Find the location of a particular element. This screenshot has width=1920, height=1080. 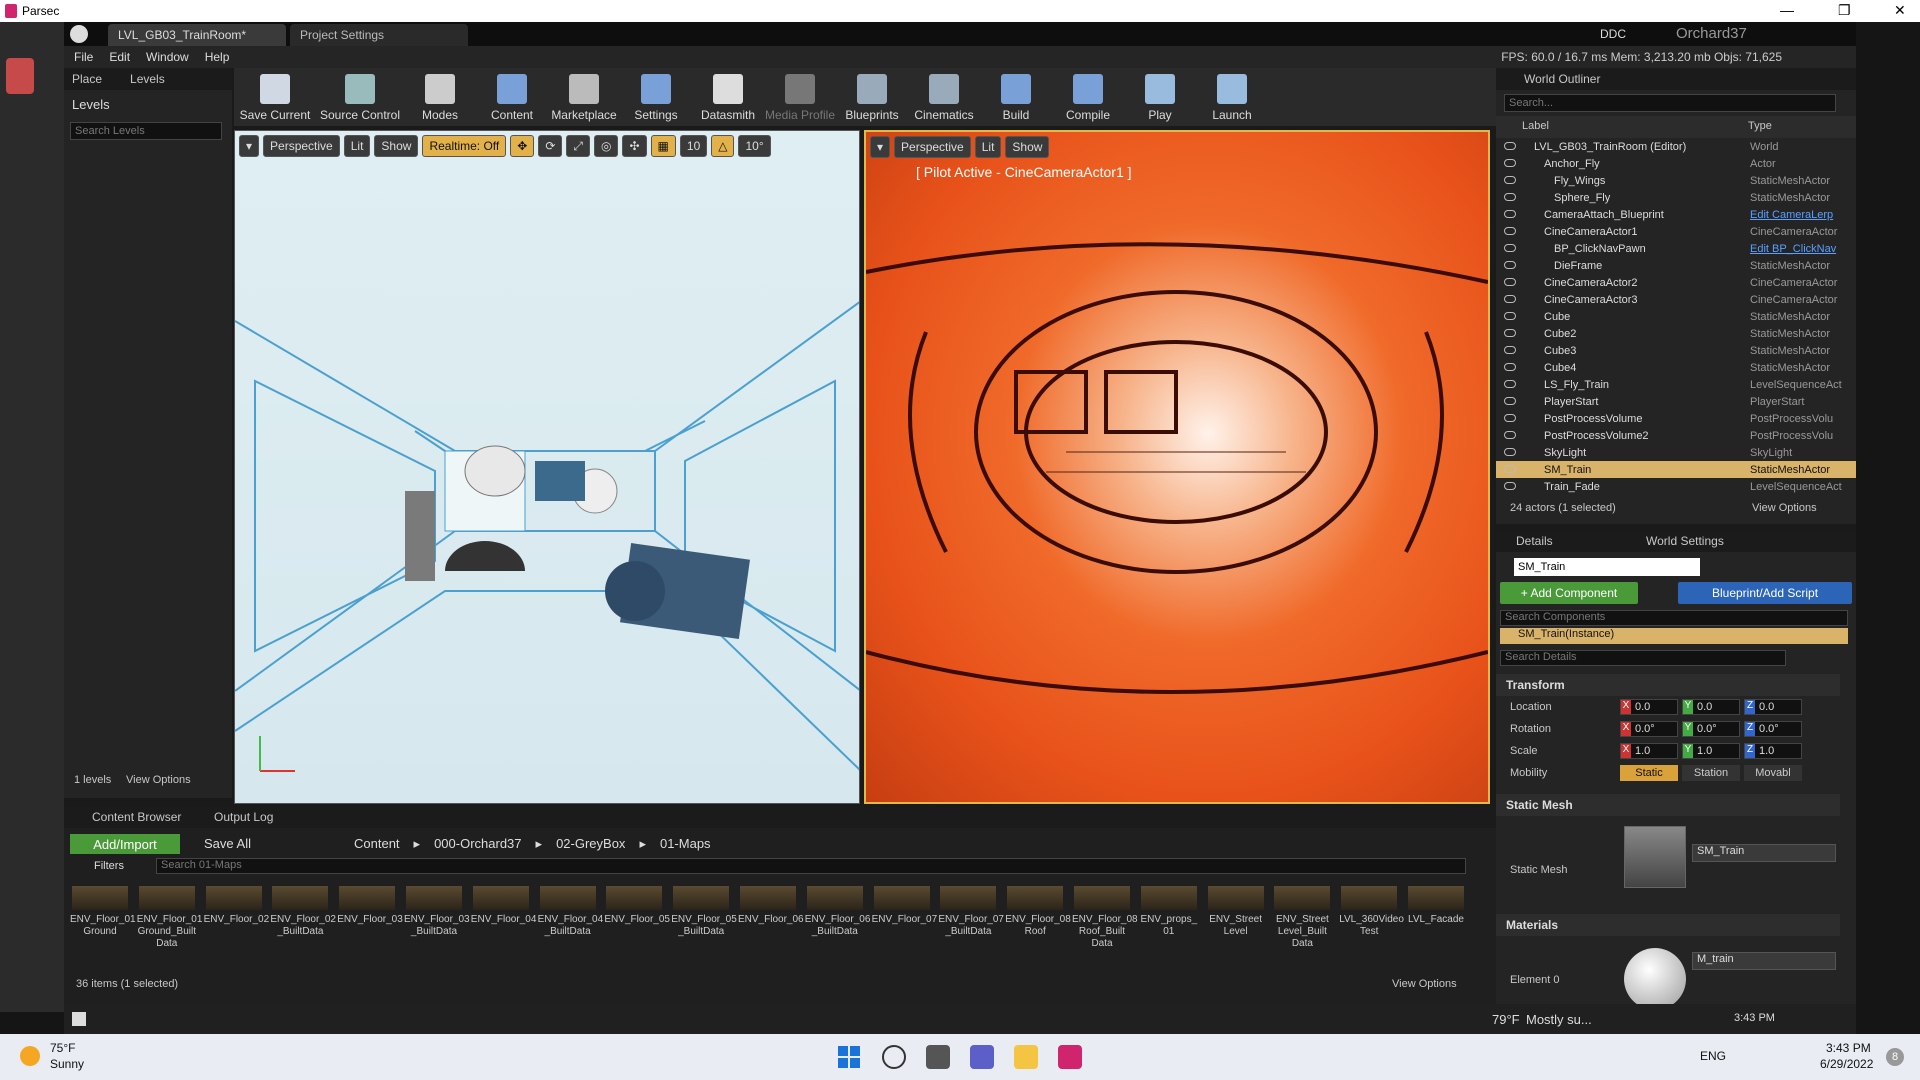

parsec-app-icon is located at coordinates (20, 76).